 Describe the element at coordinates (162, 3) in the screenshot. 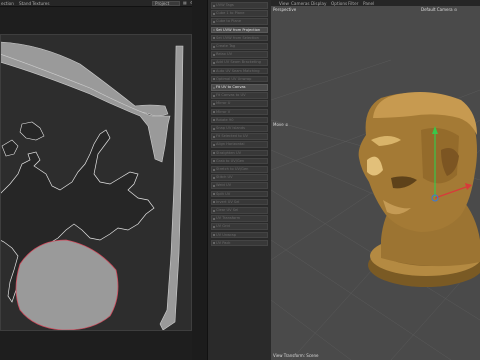

I see `project-select-value: Project` at that location.